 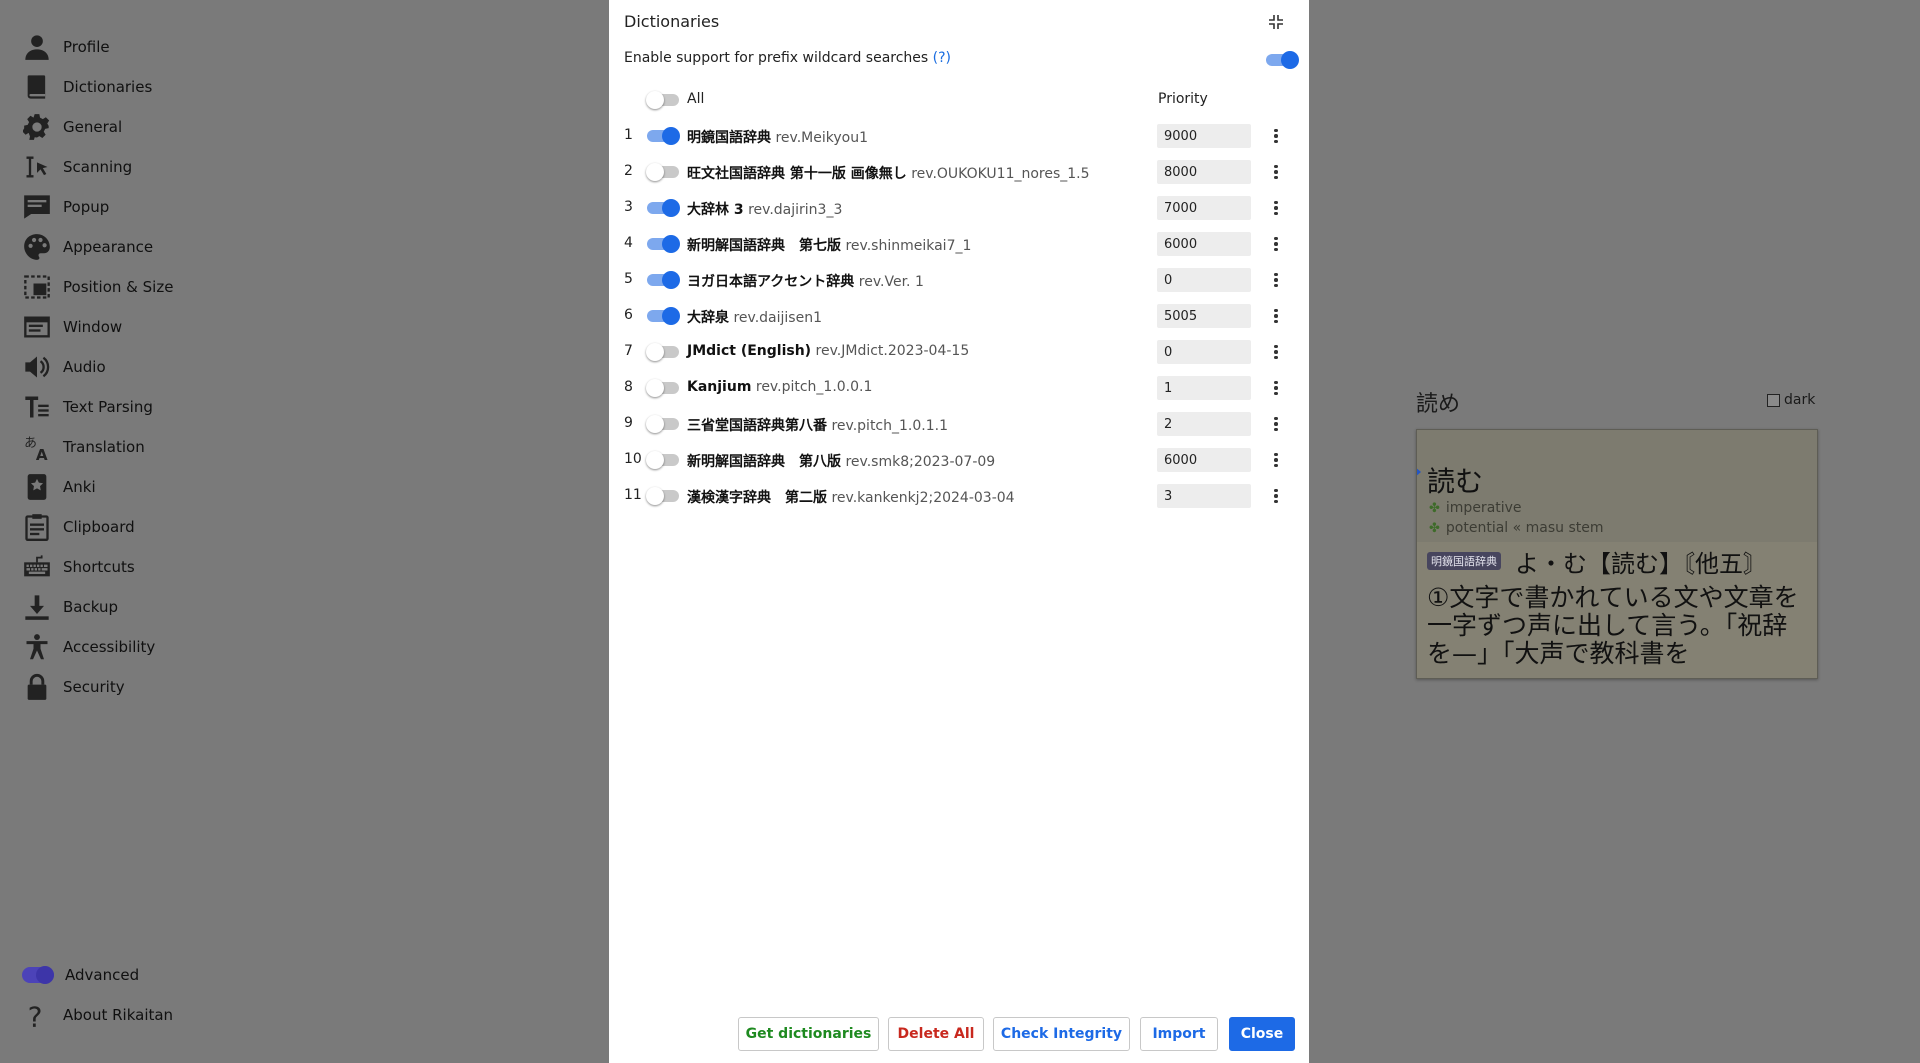 What do you see at coordinates (808, 1034) in the screenshot?
I see `get-dictionaries-button: Get dictionaries` at bounding box center [808, 1034].